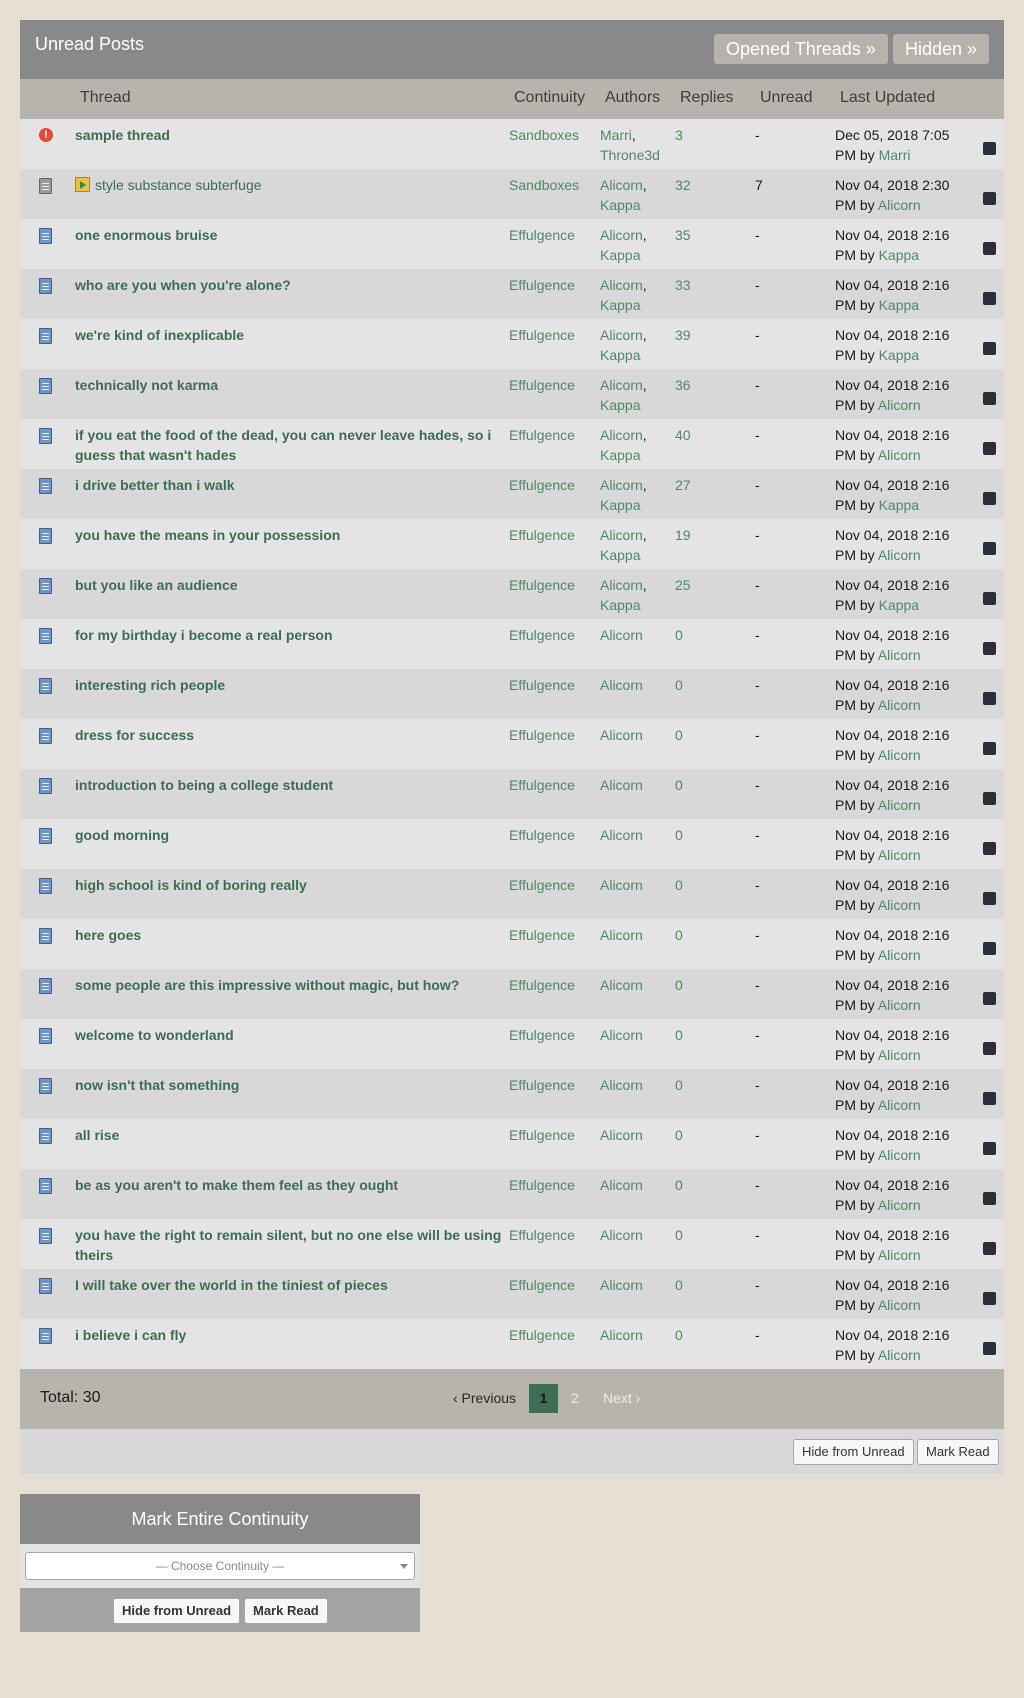  What do you see at coordinates (544, 185) in the screenshot?
I see `continuity-link: Sandboxes` at bounding box center [544, 185].